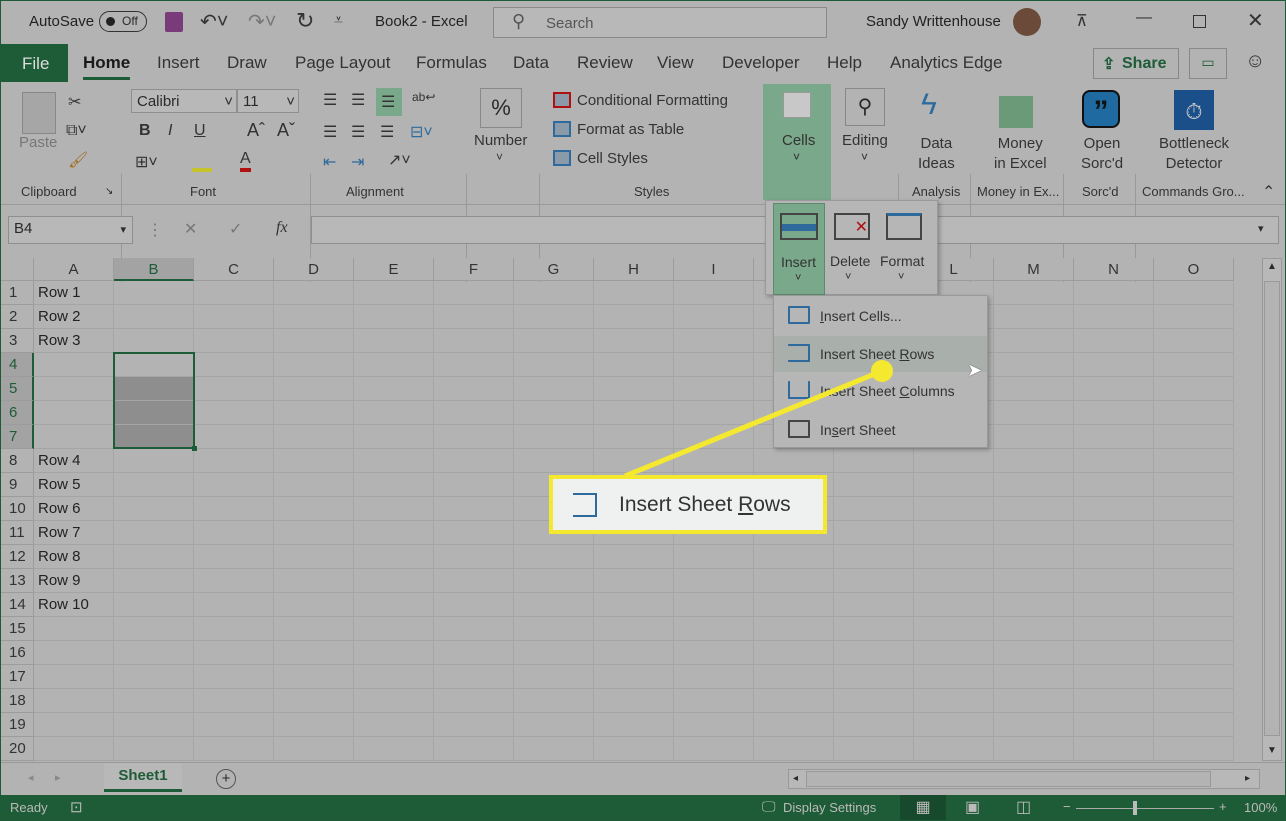 The width and height of the screenshot is (1286, 821). What do you see at coordinates (1034, 725) in the screenshot?
I see `cell-M19` at bounding box center [1034, 725].